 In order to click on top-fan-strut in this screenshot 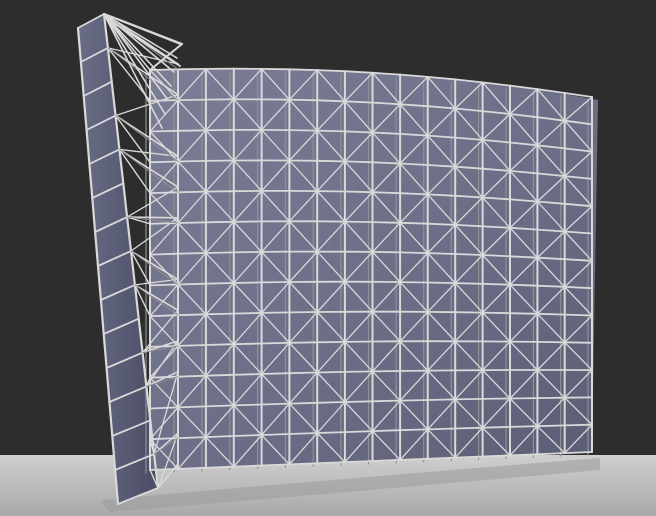, I will do `click(137, 50)`.